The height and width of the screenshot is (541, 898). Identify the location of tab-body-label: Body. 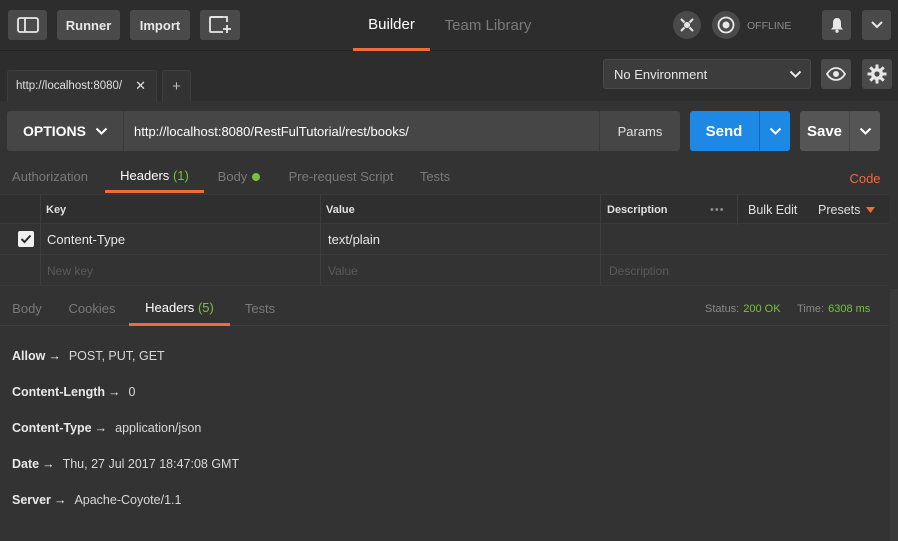
(232, 176).